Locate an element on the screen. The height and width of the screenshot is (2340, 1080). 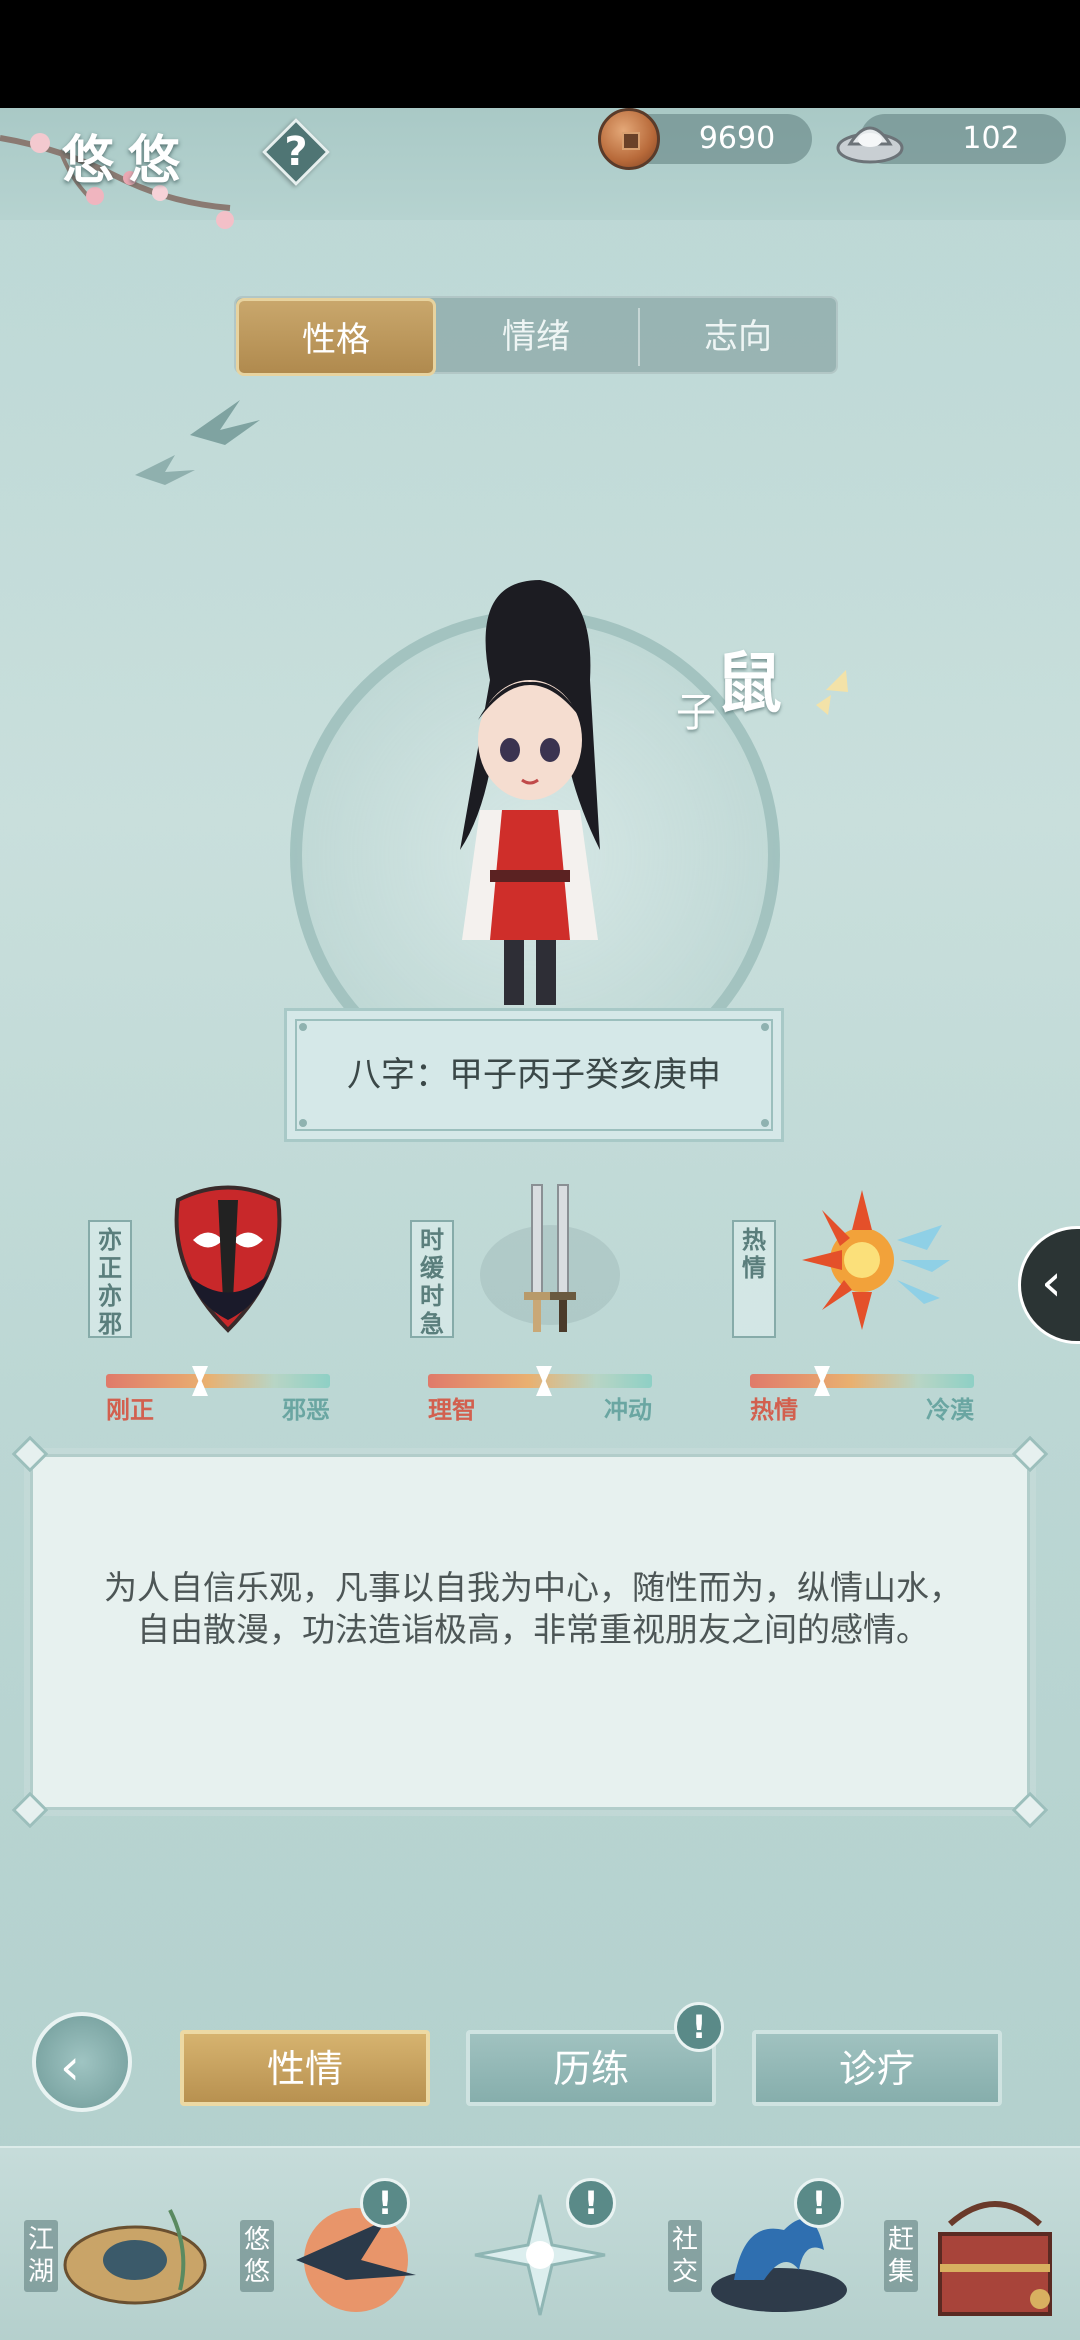
straw-hat-icon is located at coordinates (135, 2257).